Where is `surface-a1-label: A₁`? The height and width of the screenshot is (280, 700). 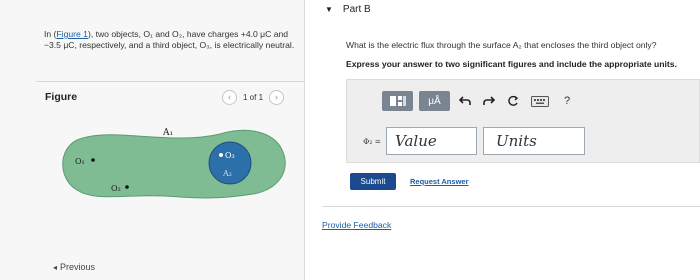 surface-a1-label: A₁ is located at coordinates (167, 133).